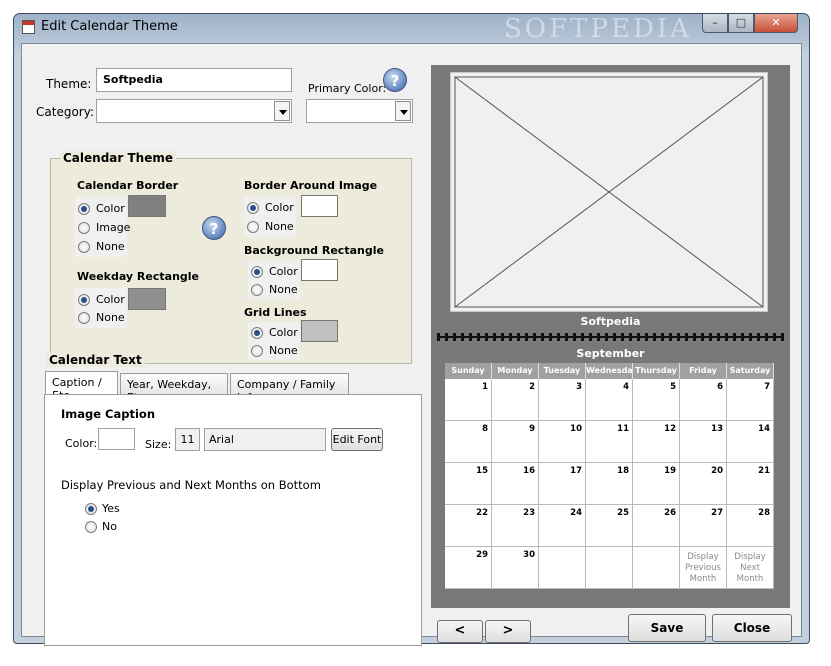 This screenshot has width=831, height=666. Describe the element at coordinates (128, 185) in the screenshot. I see `calendar-border-title: Calendar Border` at that location.